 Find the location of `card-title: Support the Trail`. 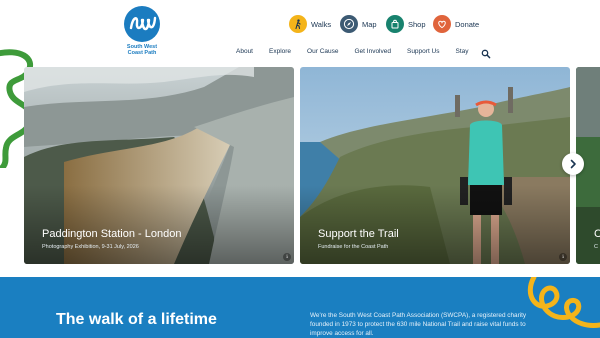

card-title: Support the Trail is located at coordinates (358, 234).